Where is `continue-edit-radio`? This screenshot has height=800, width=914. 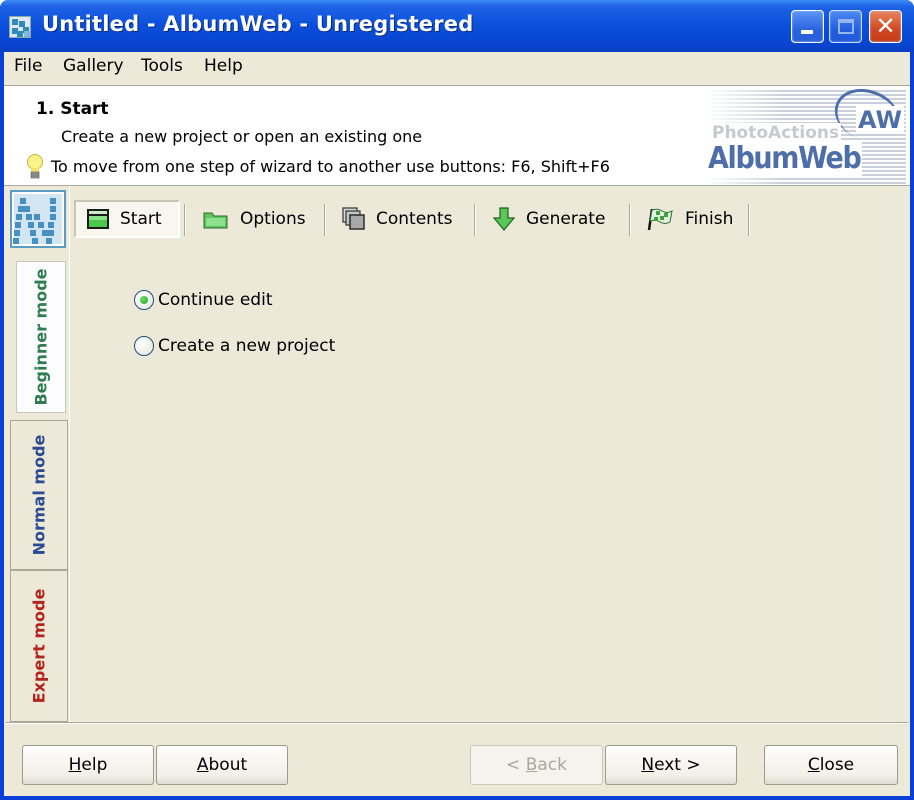
continue-edit-radio is located at coordinates (144, 300).